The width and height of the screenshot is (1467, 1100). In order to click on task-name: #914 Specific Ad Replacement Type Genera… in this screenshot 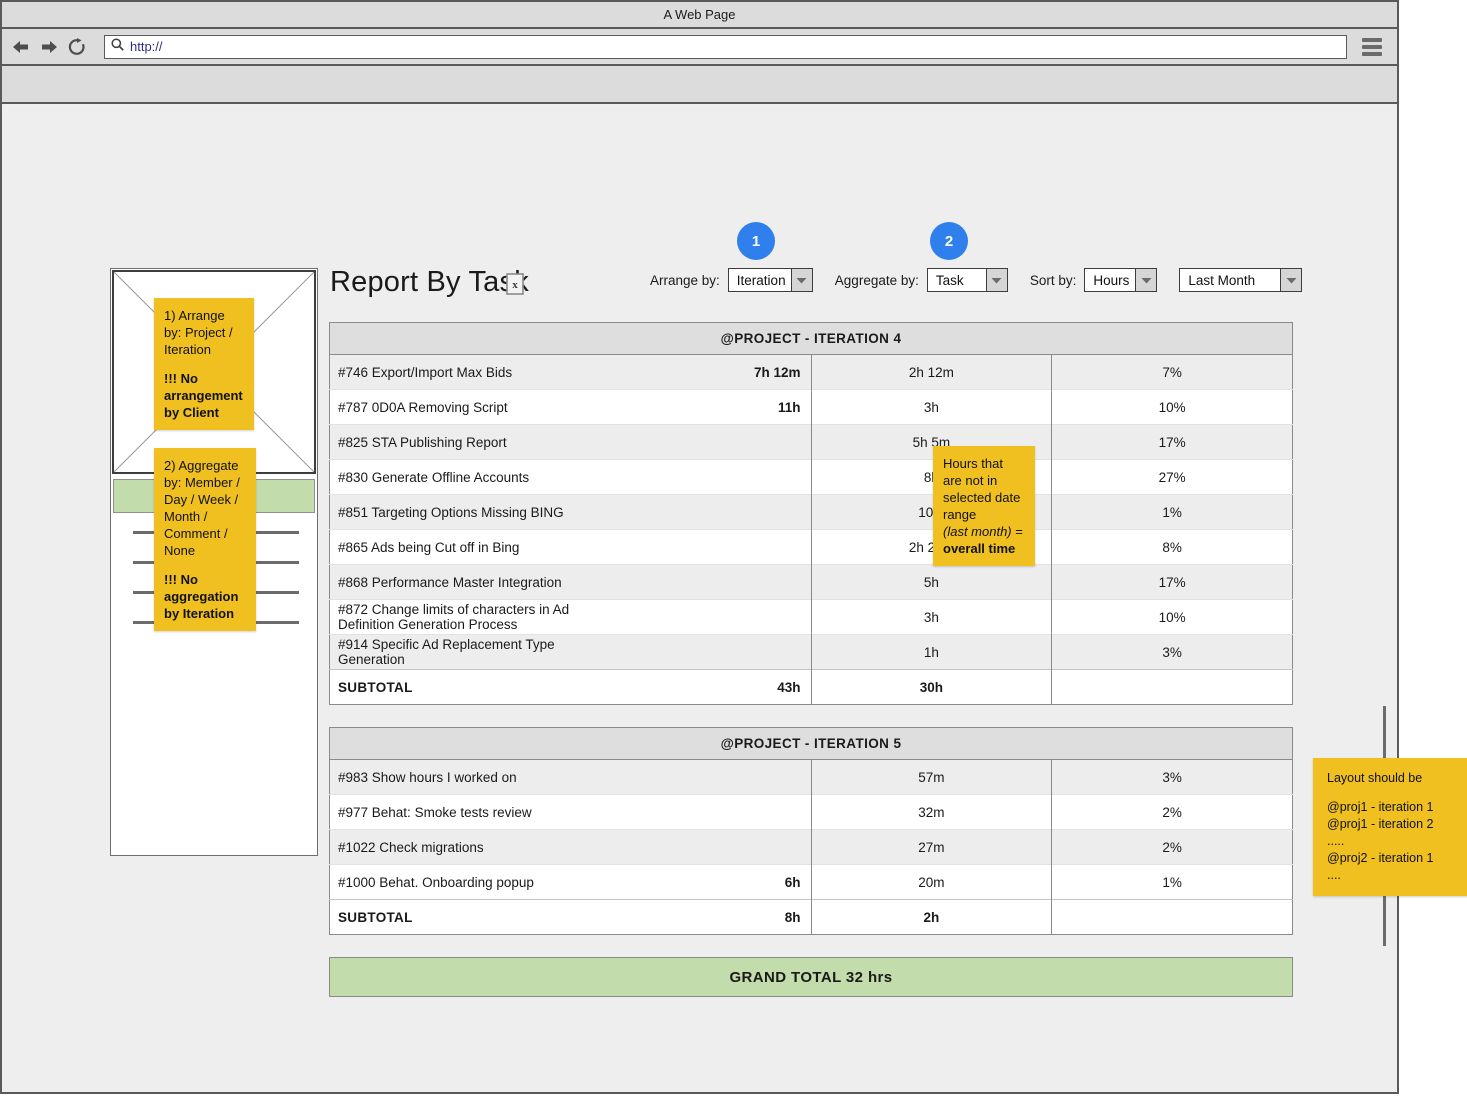, I will do `click(450, 652)`.